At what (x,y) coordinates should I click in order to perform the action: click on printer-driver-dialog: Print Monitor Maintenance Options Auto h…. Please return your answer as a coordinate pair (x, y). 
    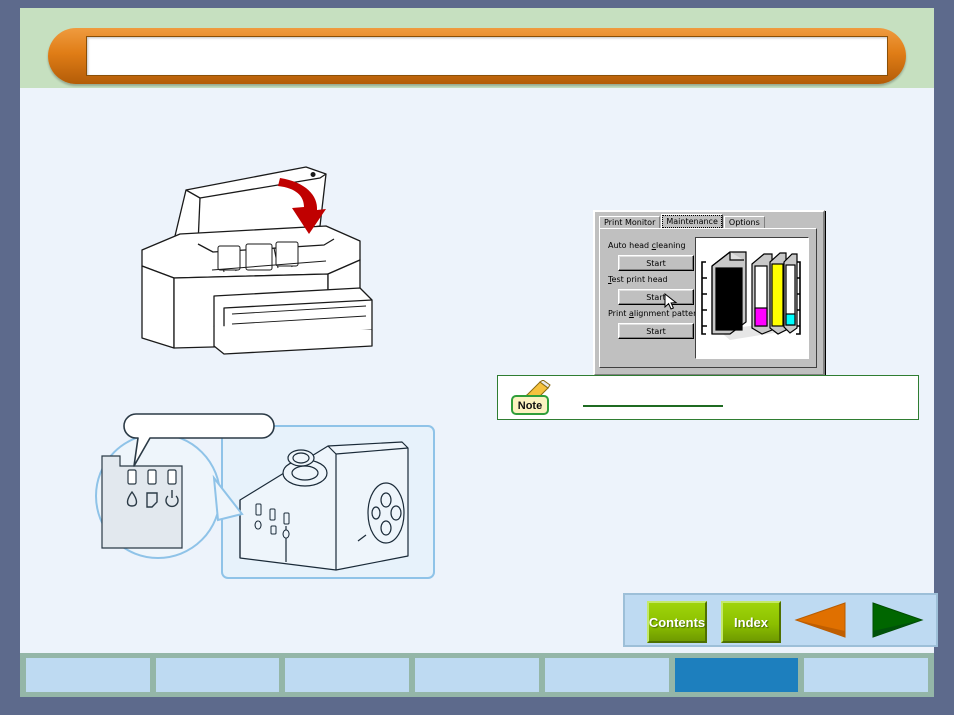
    Looking at the image, I should click on (709, 293).